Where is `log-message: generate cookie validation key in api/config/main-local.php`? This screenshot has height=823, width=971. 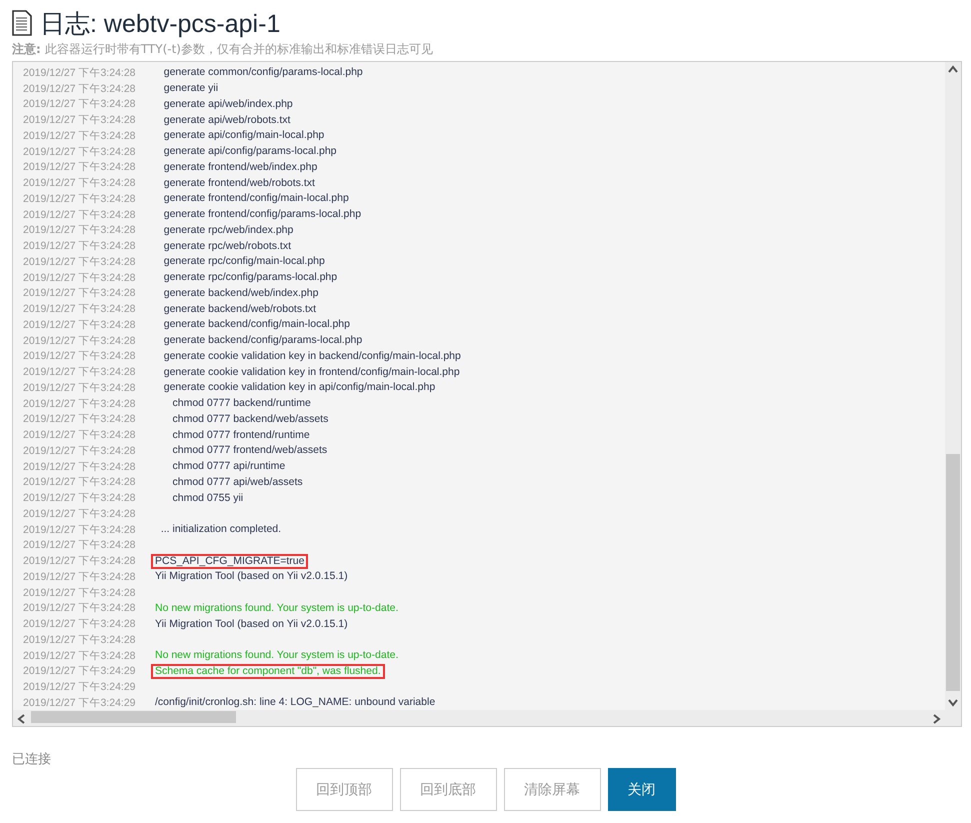
log-message: generate cookie validation key in api/config/main-local.php is located at coordinates (299, 388).